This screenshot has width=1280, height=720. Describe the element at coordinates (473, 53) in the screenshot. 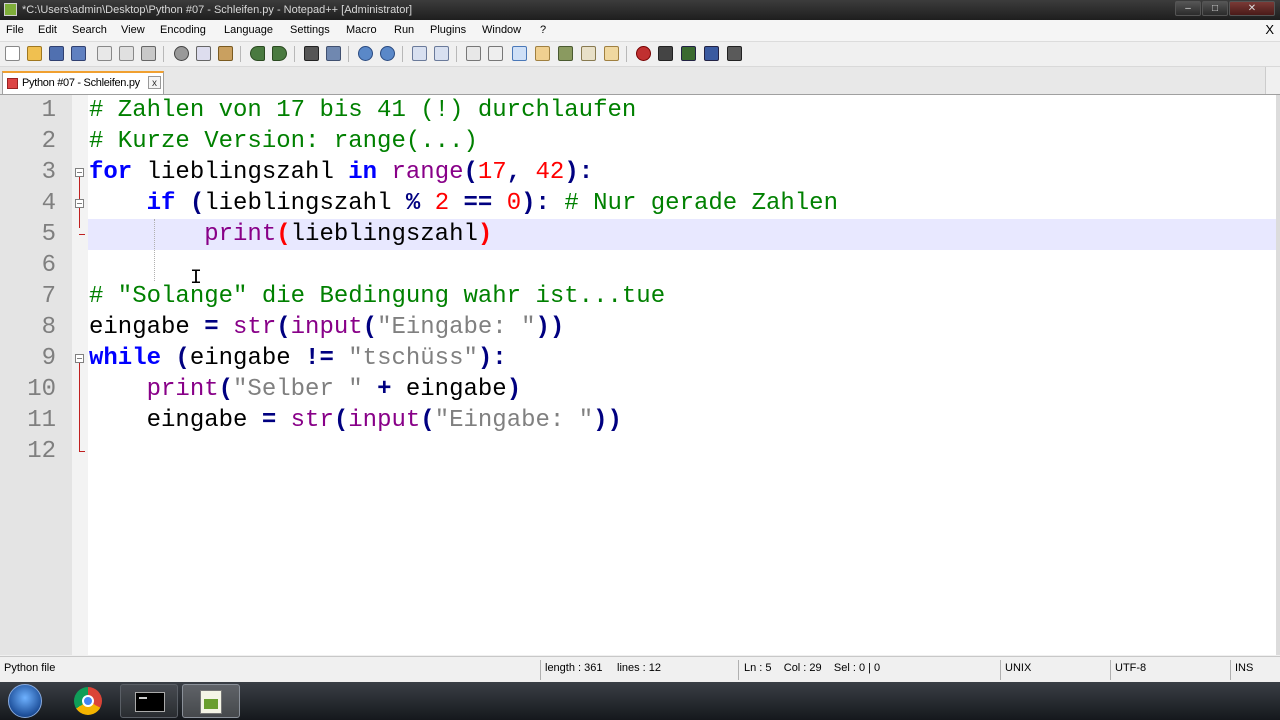

I see `word-wrap-icon` at that location.